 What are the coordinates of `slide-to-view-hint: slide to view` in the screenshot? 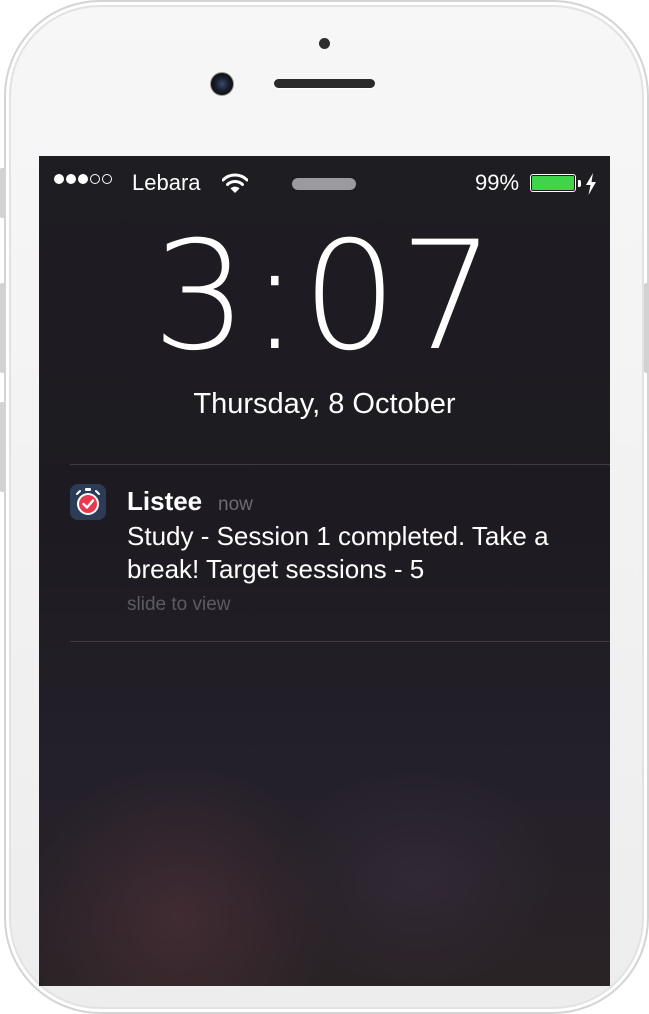 It's located at (179, 605).